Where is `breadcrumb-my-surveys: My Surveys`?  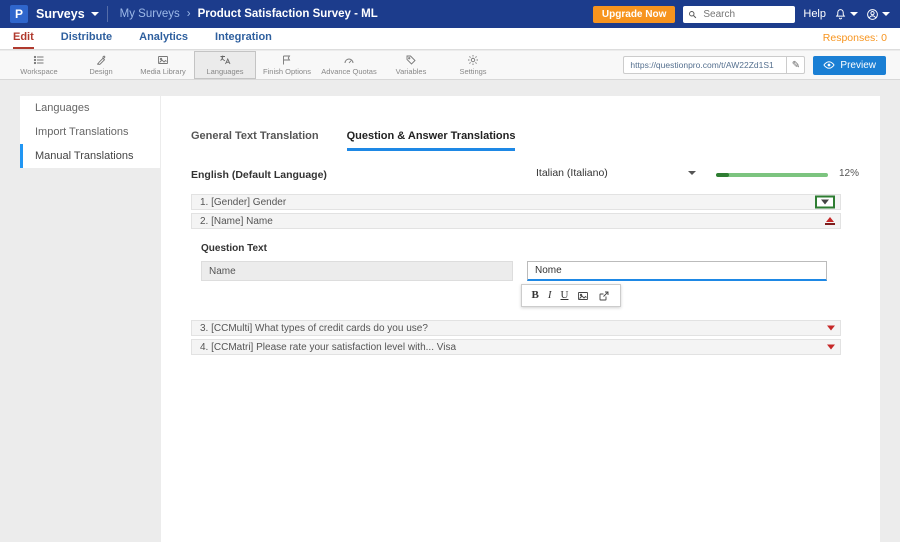
breadcrumb-my-surveys: My Surveys is located at coordinates (150, 14).